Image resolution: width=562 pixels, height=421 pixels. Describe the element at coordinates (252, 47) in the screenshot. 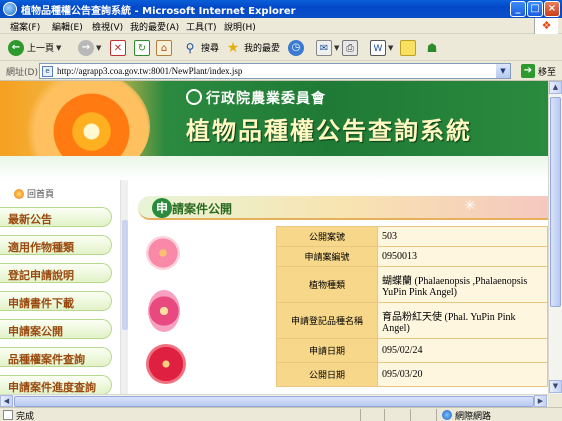

I see `favorites-button: ★ 我的最愛` at that location.